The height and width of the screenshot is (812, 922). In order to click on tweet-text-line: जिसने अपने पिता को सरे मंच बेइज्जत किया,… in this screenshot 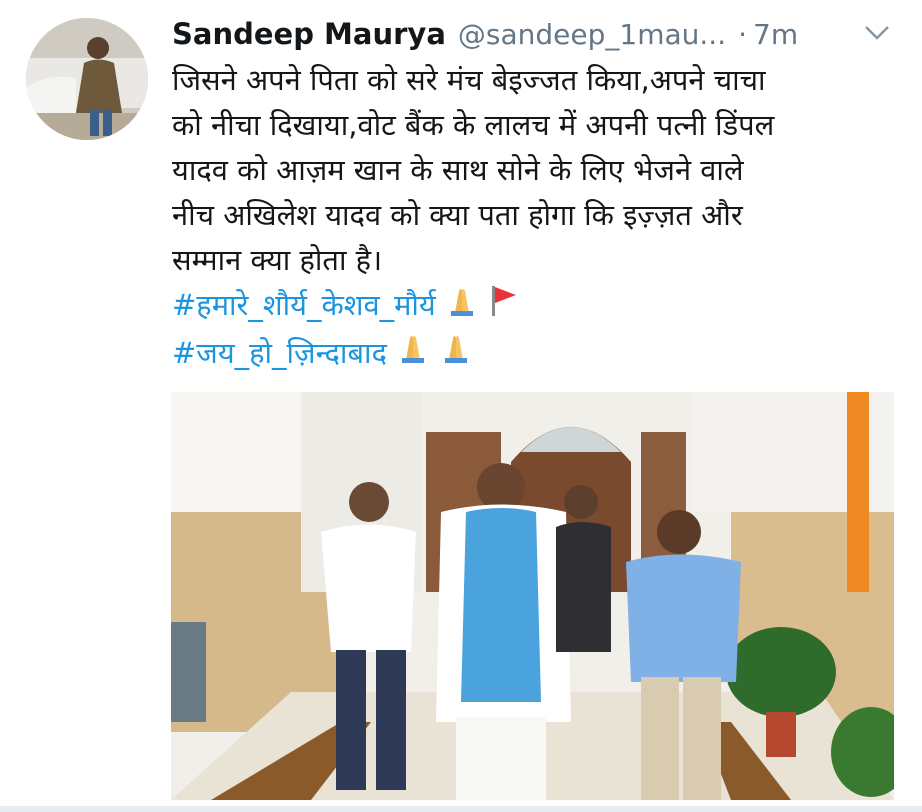, I will do `click(469, 80)`.